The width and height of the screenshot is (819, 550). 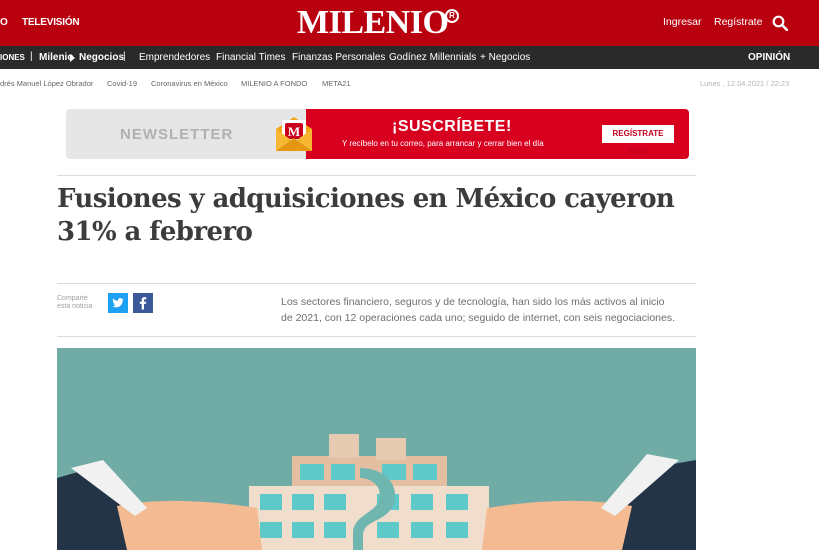 I want to click on nav-item-emprendedores: Emprendedores, so click(x=174, y=57).